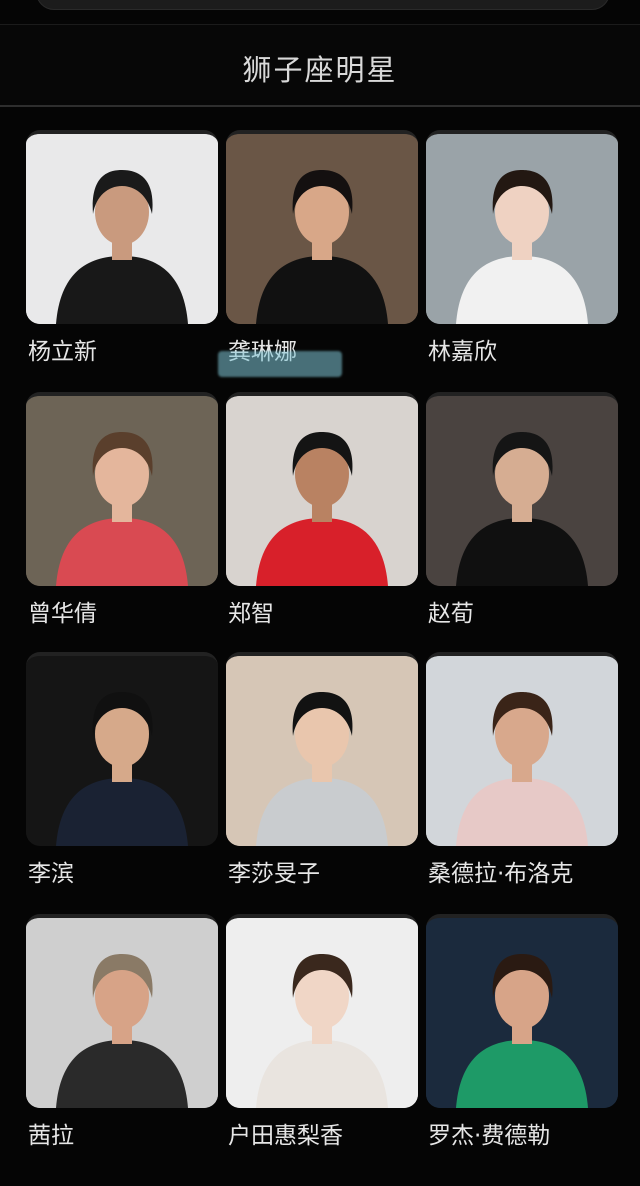 This screenshot has height=1186, width=640. What do you see at coordinates (274, 874) in the screenshot?
I see `celebrity-name: 李莎旻子` at bounding box center [274, 874].